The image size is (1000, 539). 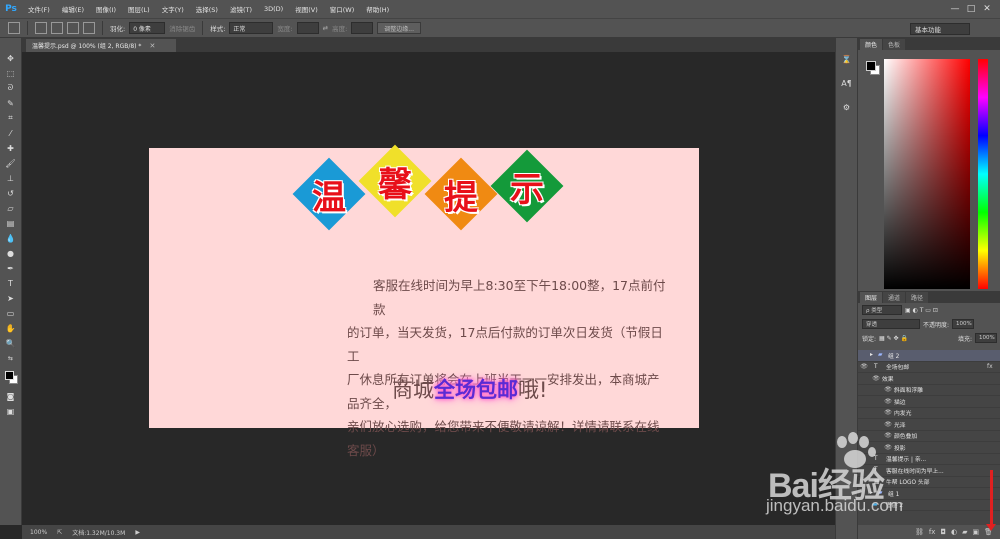 I want to click on menu-filter: 滤镜(T), so click(x=241, y=9).